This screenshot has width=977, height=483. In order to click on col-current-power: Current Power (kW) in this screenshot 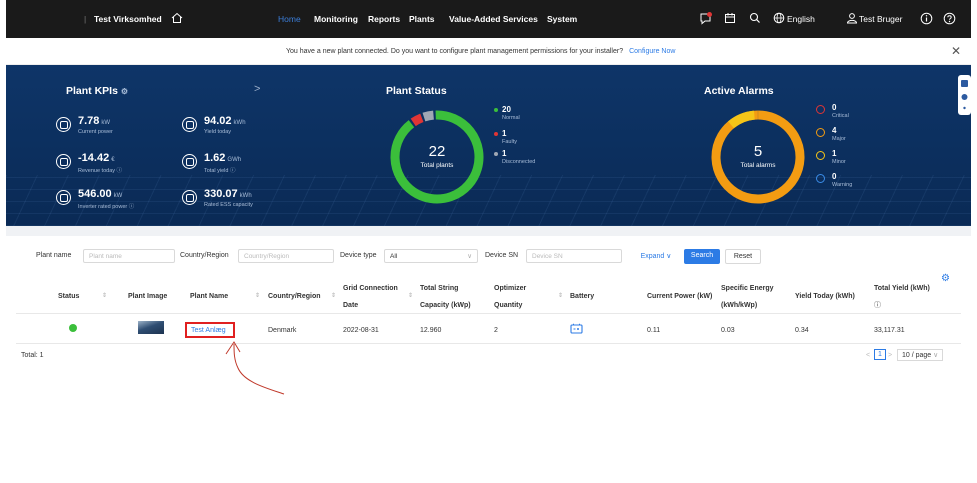, I will do `click(680, 296)`.